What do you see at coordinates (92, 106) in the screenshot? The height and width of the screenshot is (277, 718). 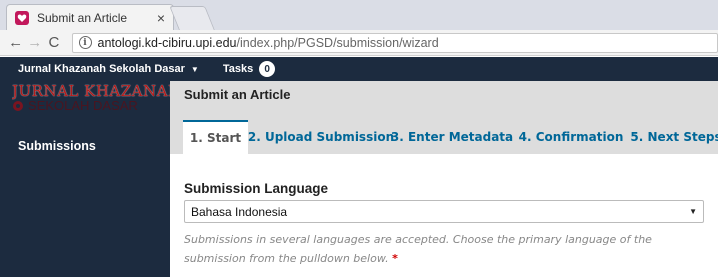 I see `logo-line-2: SEKOLAH DASAR` at bounding box center [92, 106].